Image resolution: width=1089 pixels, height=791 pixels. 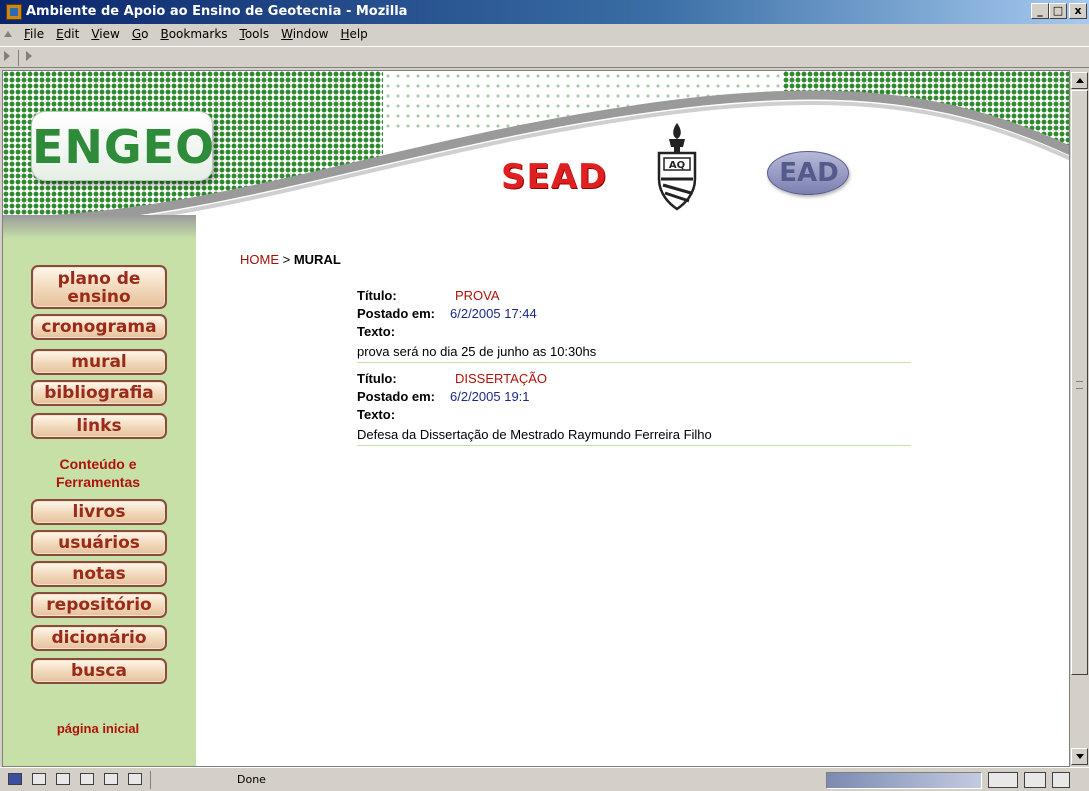 I want to click on engeo-logo: ENGEO, so click(x=123, y=146).